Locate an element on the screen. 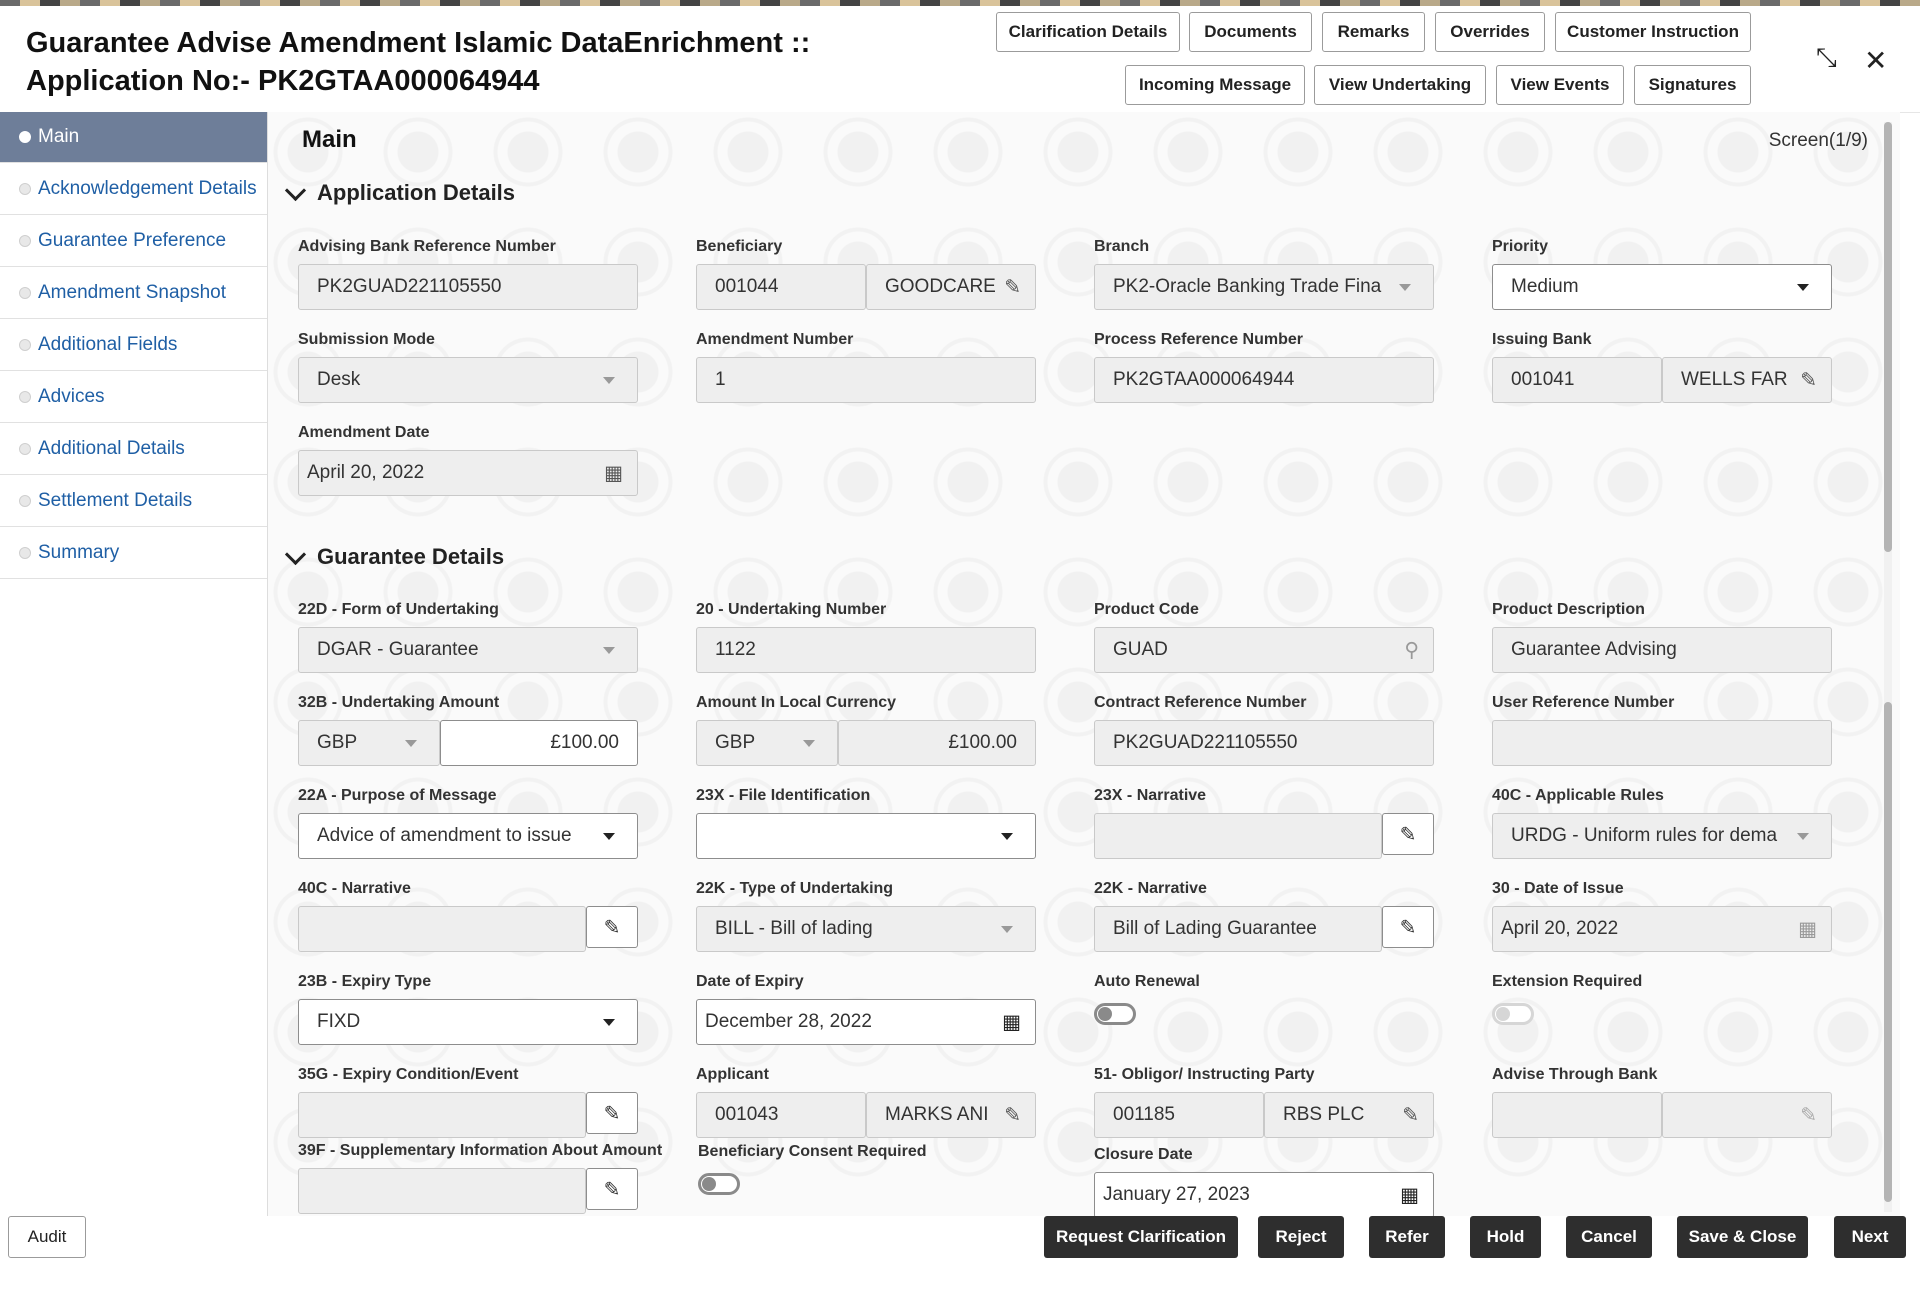 The image size is (1920, 1312). expiry-type-select: FIXD is located at coordinates (468, 1022).